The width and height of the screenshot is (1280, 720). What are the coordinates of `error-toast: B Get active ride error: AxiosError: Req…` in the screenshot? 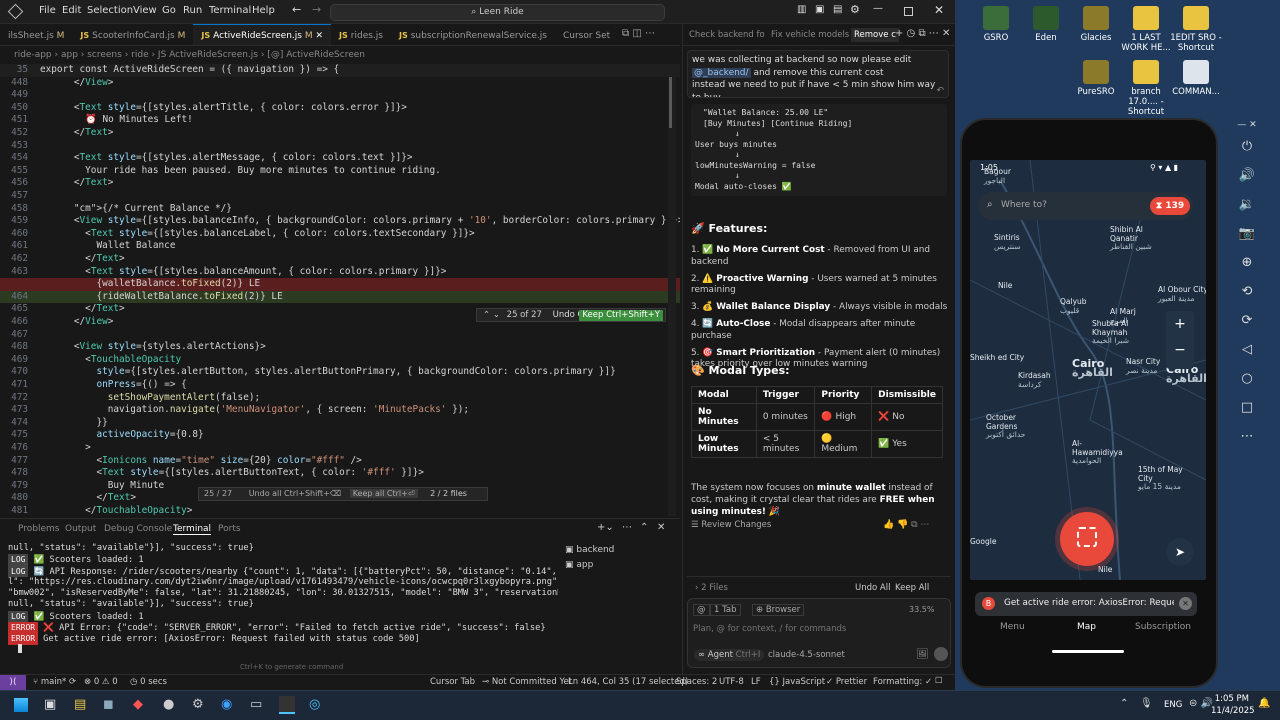 It's located at (1086, 604).